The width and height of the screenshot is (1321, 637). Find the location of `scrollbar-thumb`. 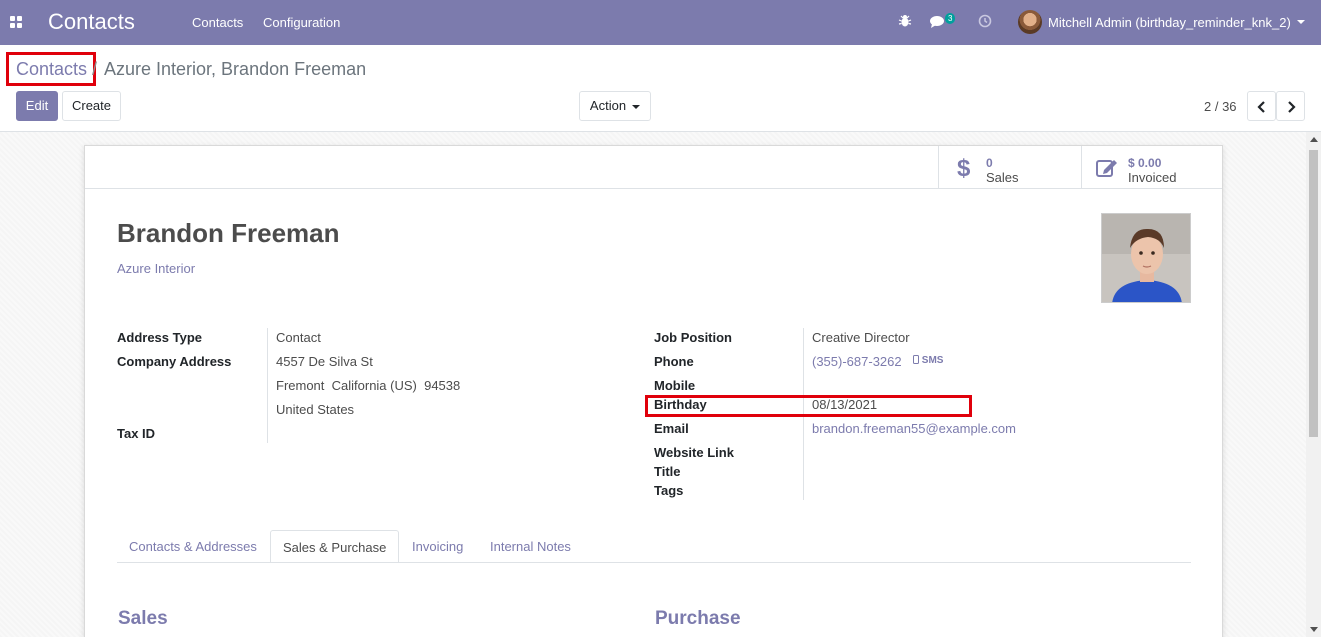

scrollbar-thumb is located at coordinates (1313, 293).